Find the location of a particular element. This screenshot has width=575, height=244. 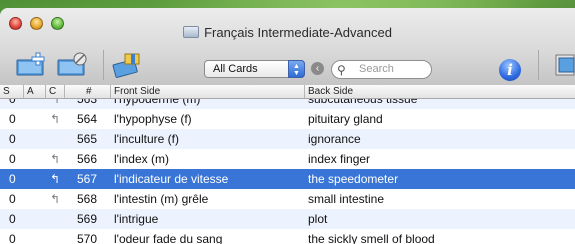

add-card-button is located at coordinates (32, 65).